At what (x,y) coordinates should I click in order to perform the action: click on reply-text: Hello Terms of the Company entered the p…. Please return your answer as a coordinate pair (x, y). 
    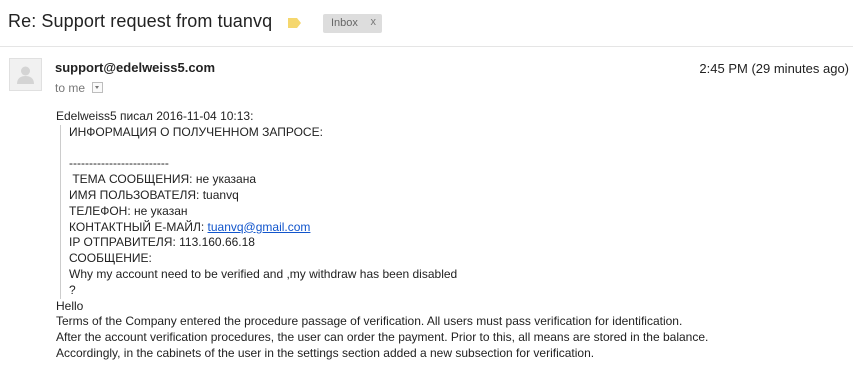
    Looking at the image, I should click on (382, 330).